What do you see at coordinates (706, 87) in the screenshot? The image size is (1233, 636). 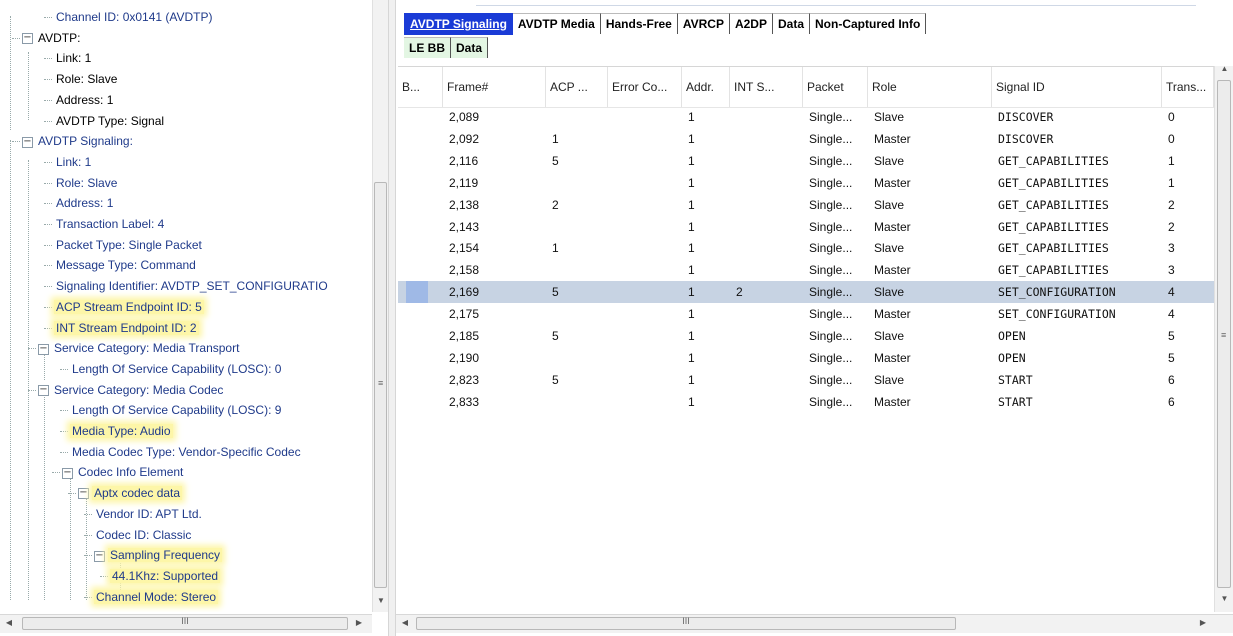 I see `column-header: Addr.` at bounding box center [706, 87].